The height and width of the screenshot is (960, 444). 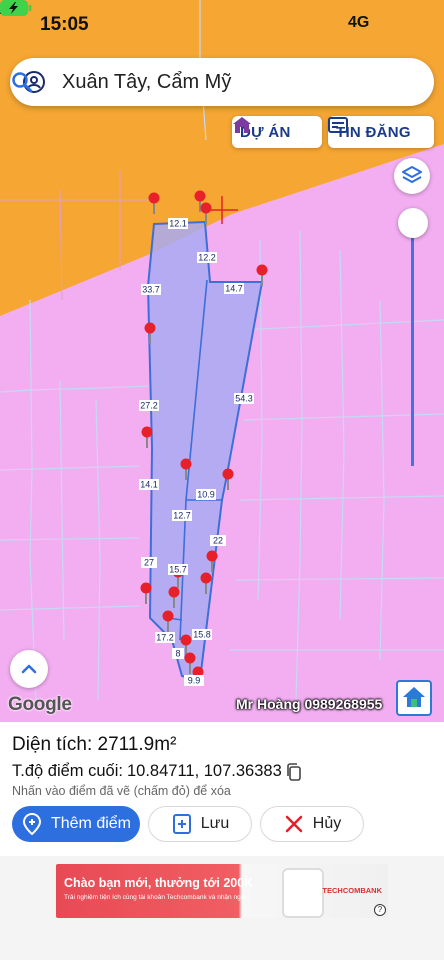 I want to click on edge-label: 8, so click(x=178, y=653).